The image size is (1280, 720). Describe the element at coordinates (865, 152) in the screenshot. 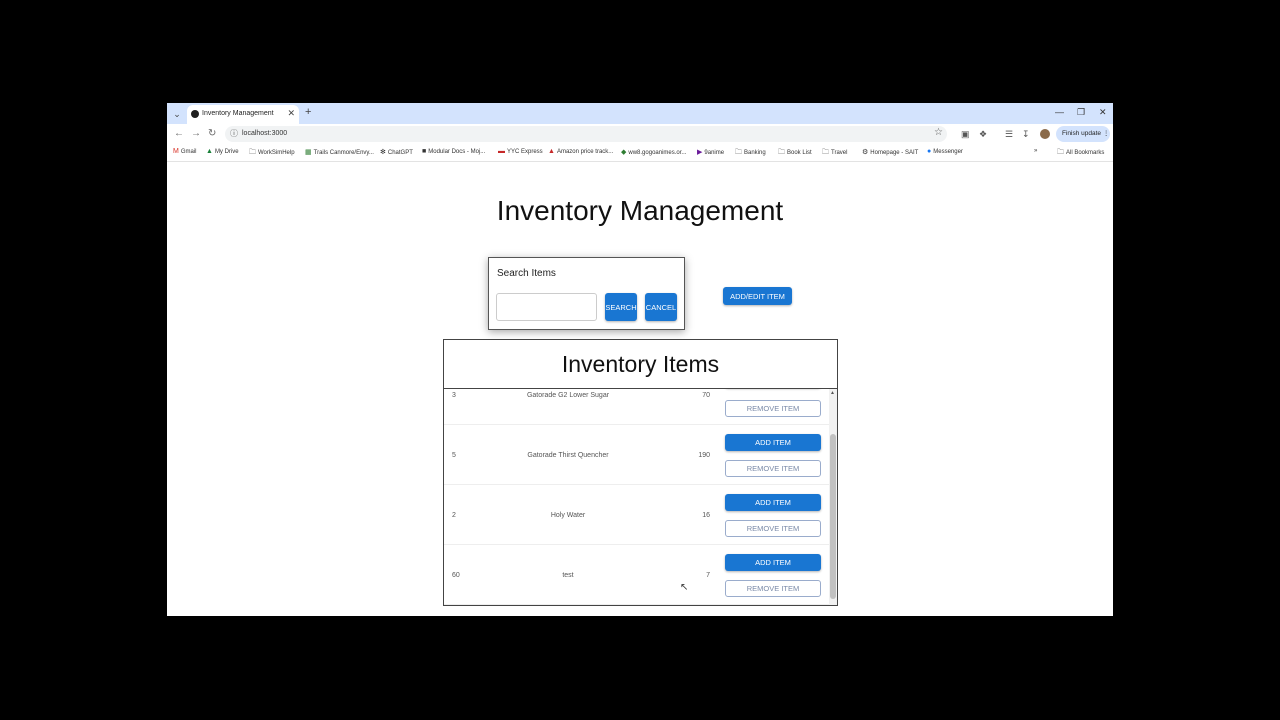

I see `sait-icon: ⚙` at that location.